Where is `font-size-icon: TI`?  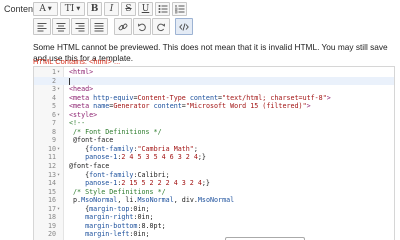
font-size-icon: TI is located at coordinates (69, 9).